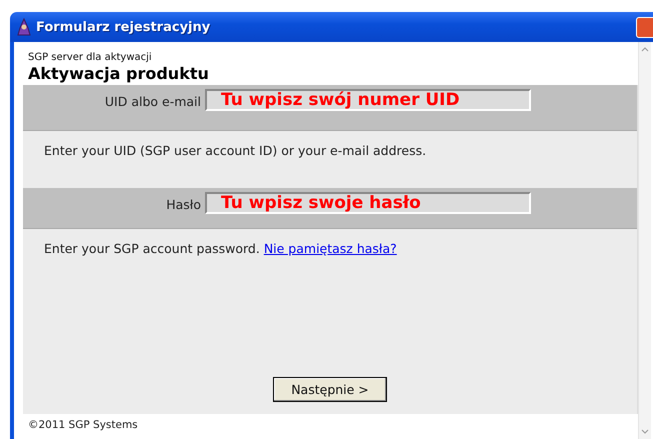  I want to click on help-text: Enter your SGP account password. Nie pamiętasz hasła?, so click(220, 248).